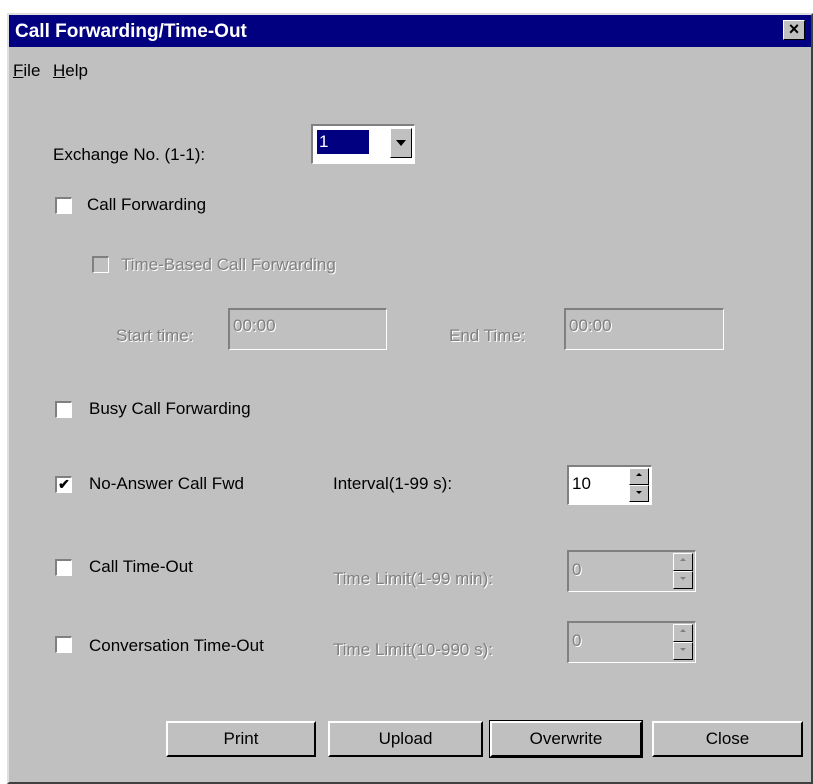  I want to click on close-window-button: ×, so click(794, 30).